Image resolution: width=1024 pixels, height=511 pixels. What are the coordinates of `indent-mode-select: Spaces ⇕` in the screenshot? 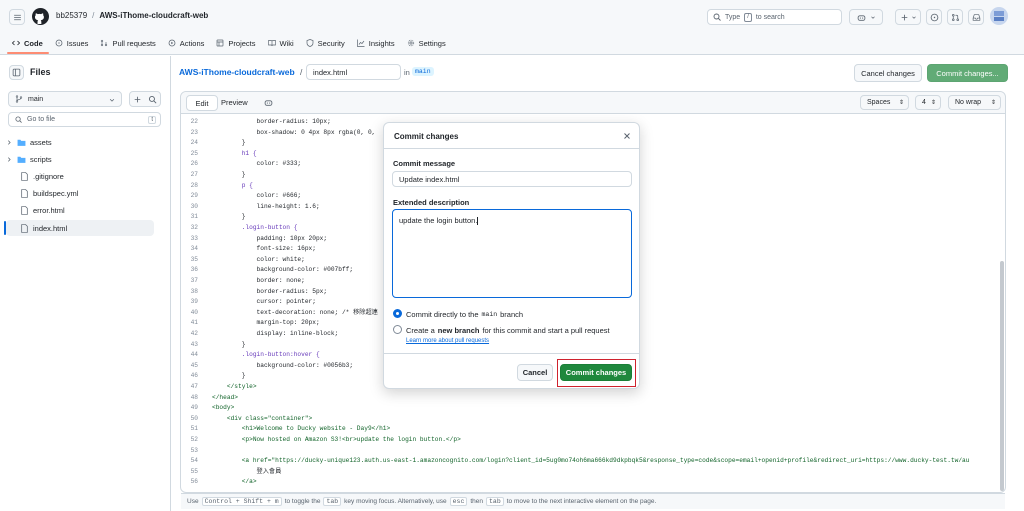 It's located at (884, 102).